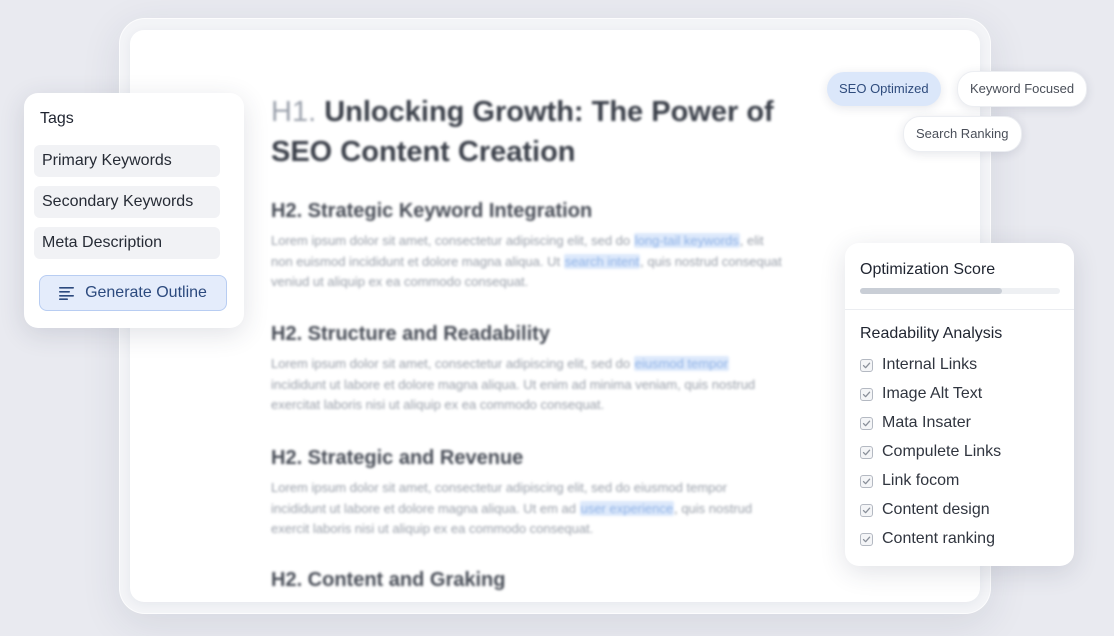 Image resolution: width=1114 pixels, height=636 pixels. Describe the element at coordinates (931, 291) in the screenshot. I see `optimization-score-fill` at that location.